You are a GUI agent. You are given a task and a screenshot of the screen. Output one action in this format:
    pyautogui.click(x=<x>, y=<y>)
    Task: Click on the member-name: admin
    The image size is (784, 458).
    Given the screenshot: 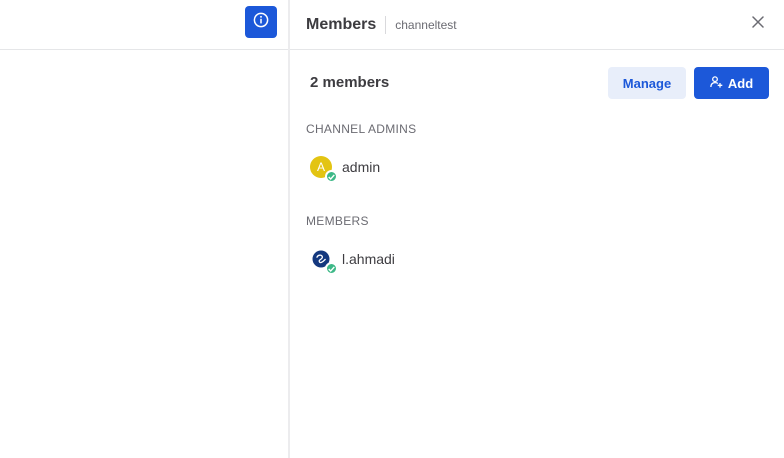 What is the action you would take?
    pyautogui.click(x=361, y=167)
    